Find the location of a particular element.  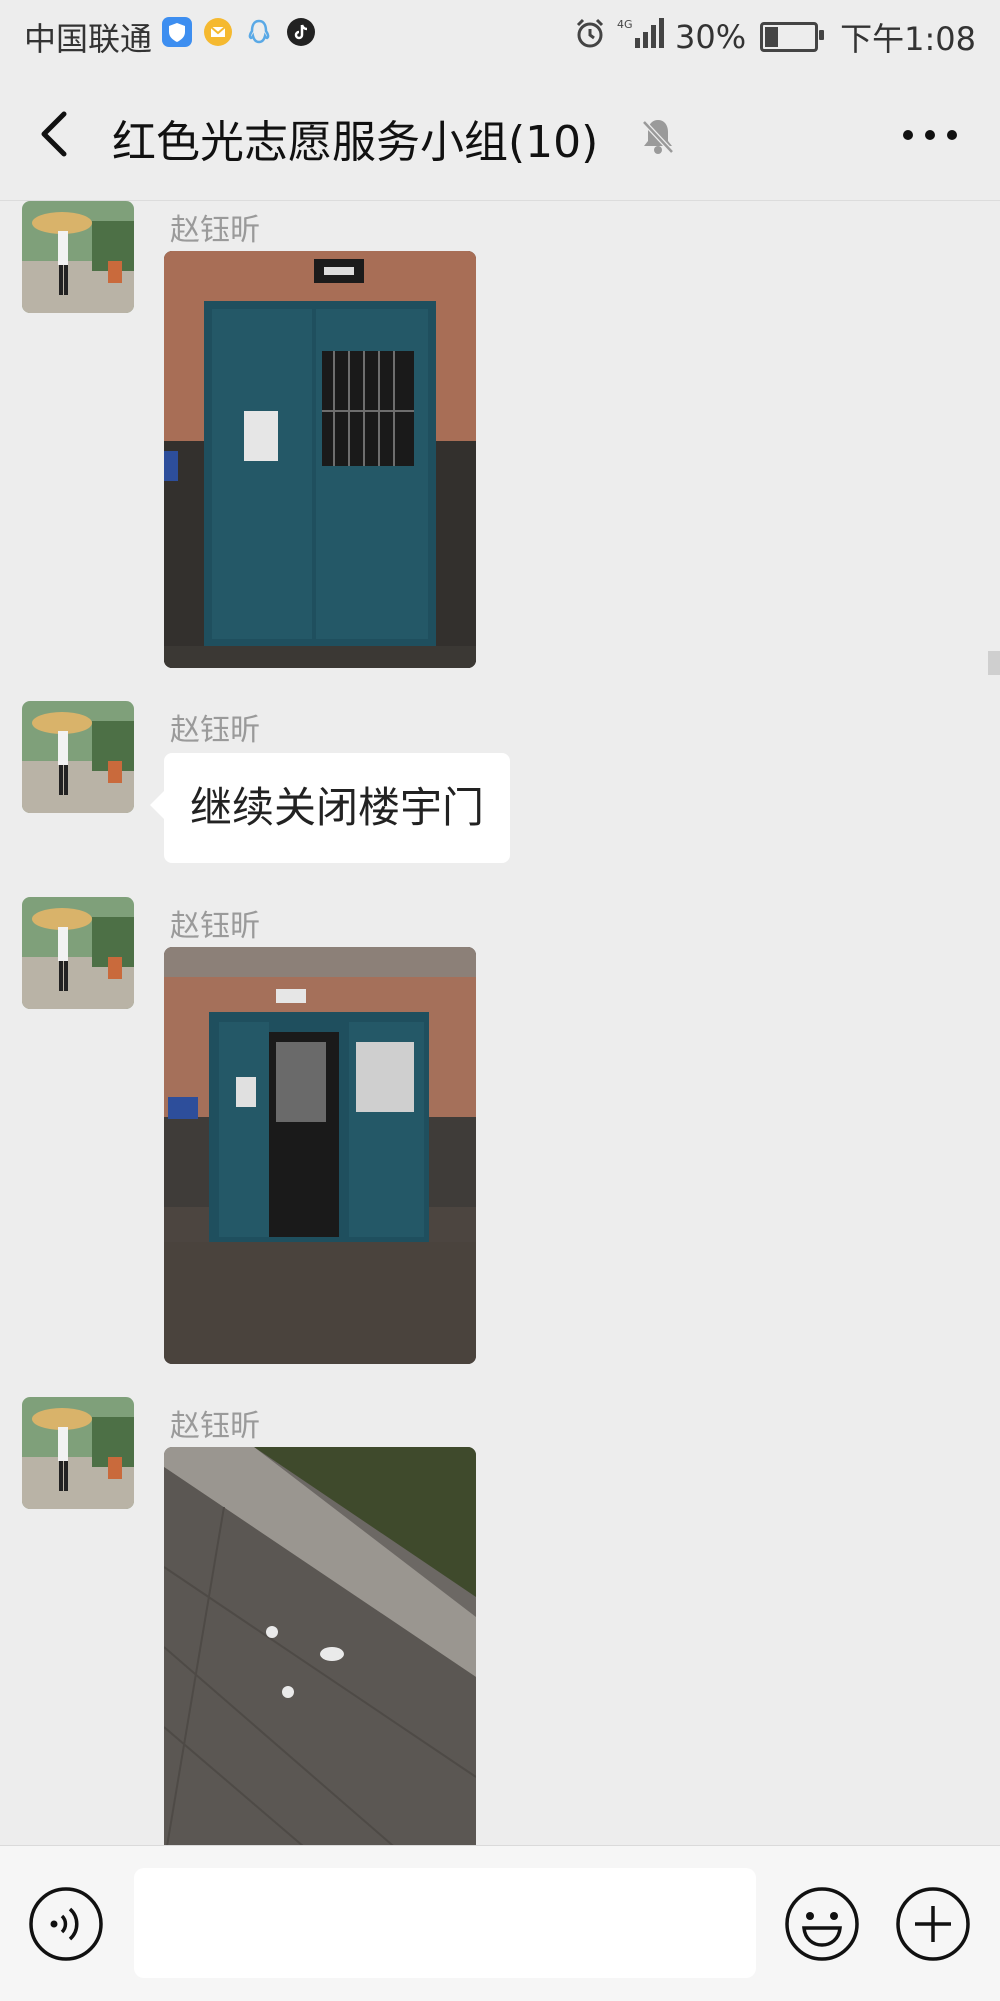

closed-building-door-photo is located at coordinates (320, 459).